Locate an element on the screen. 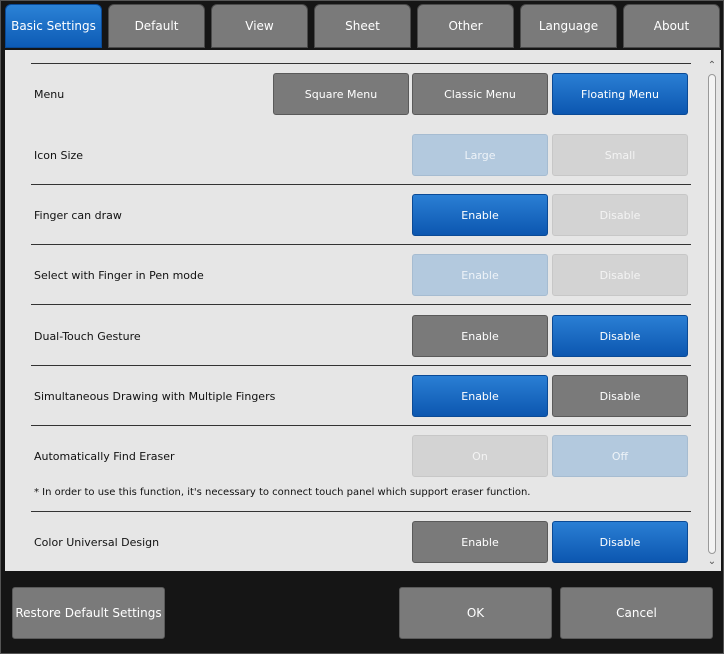  ok-button: OK is located at coordinates (475, 613).